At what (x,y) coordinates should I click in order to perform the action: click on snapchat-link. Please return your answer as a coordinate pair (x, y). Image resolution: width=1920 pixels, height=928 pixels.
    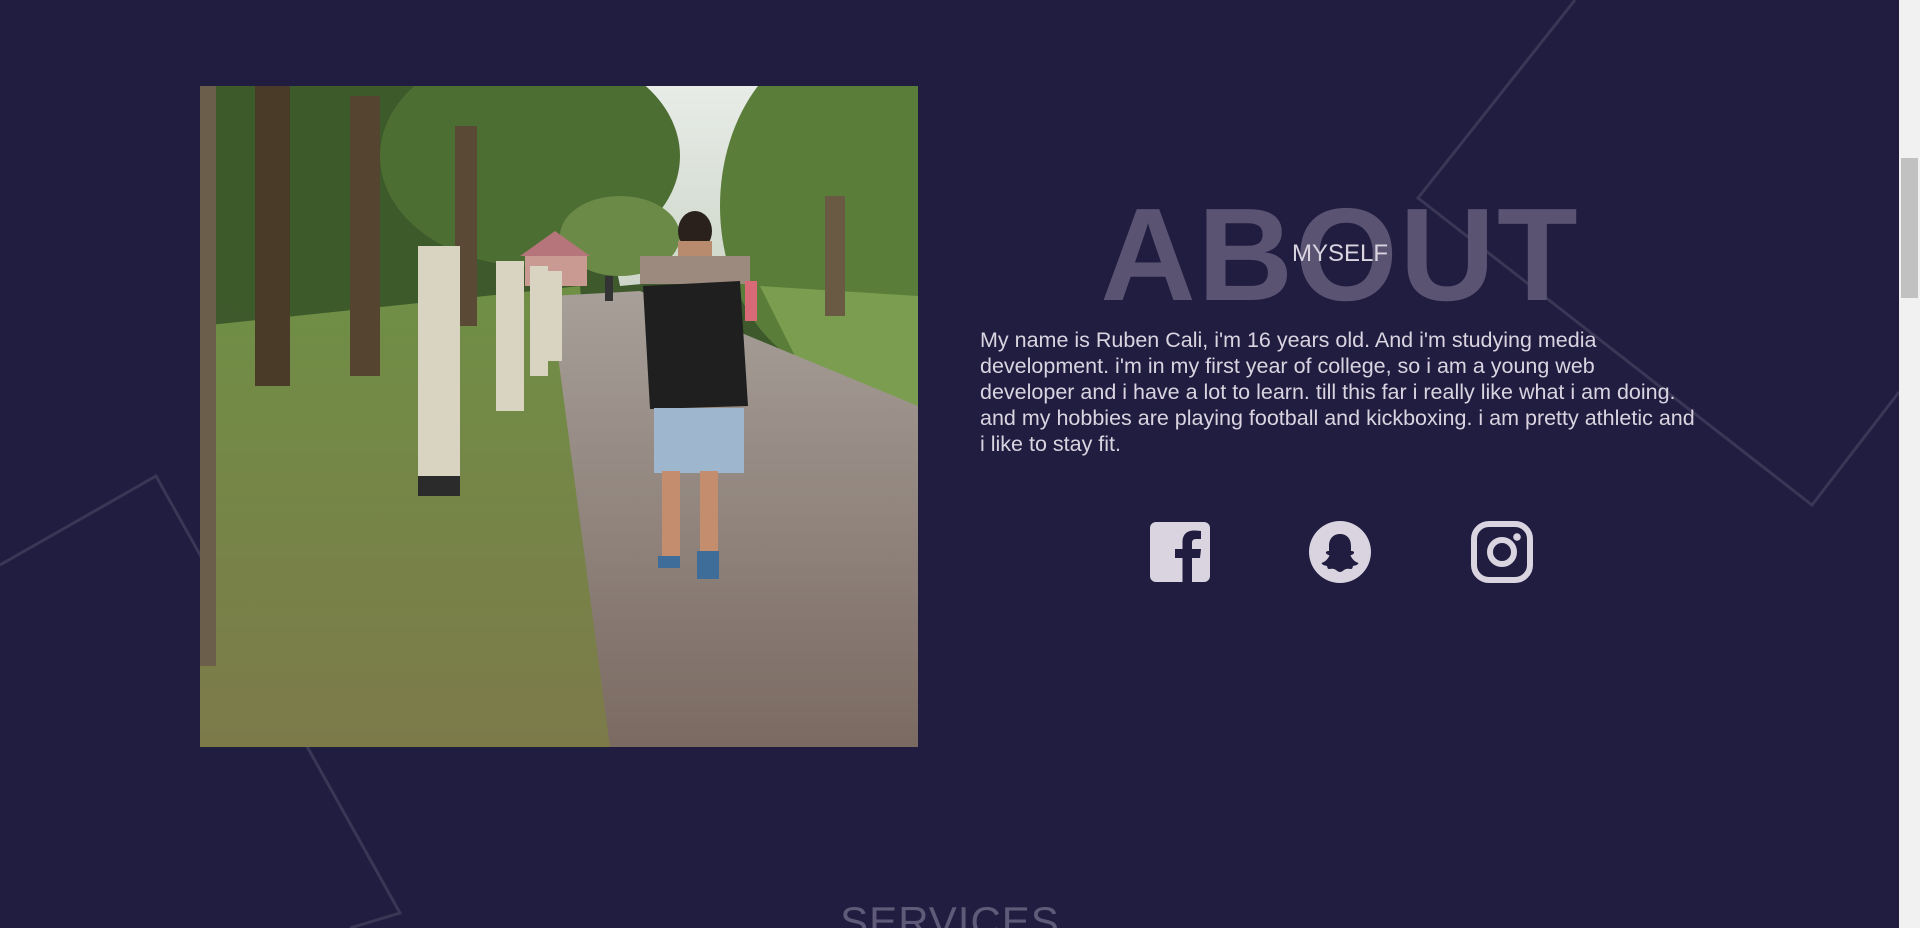
    Looking at the image, I should click on (1340, 552).